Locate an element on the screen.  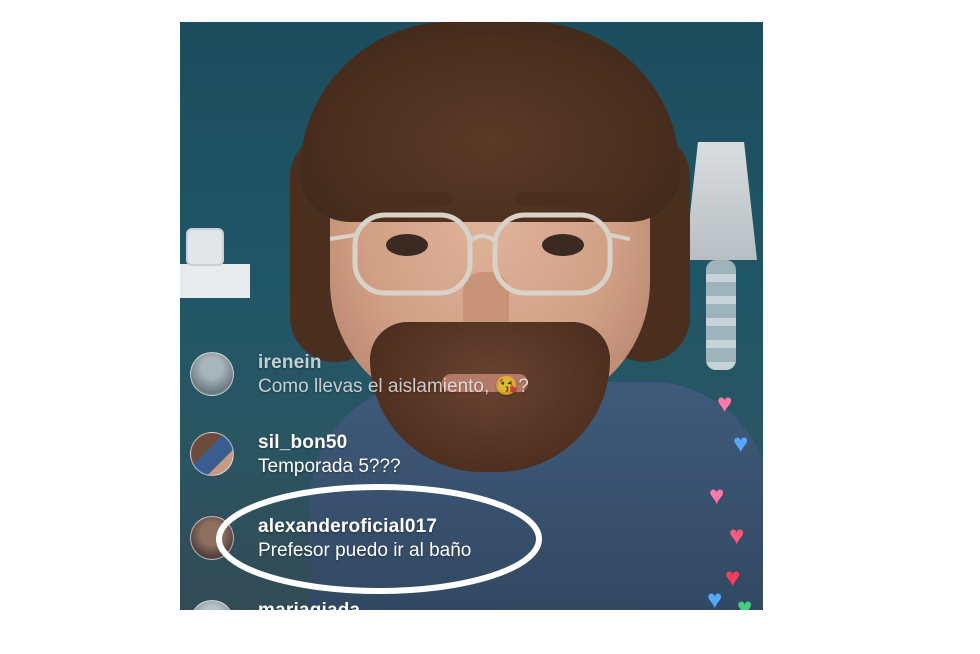
lamp-shade is located at coordinates (721, 201).